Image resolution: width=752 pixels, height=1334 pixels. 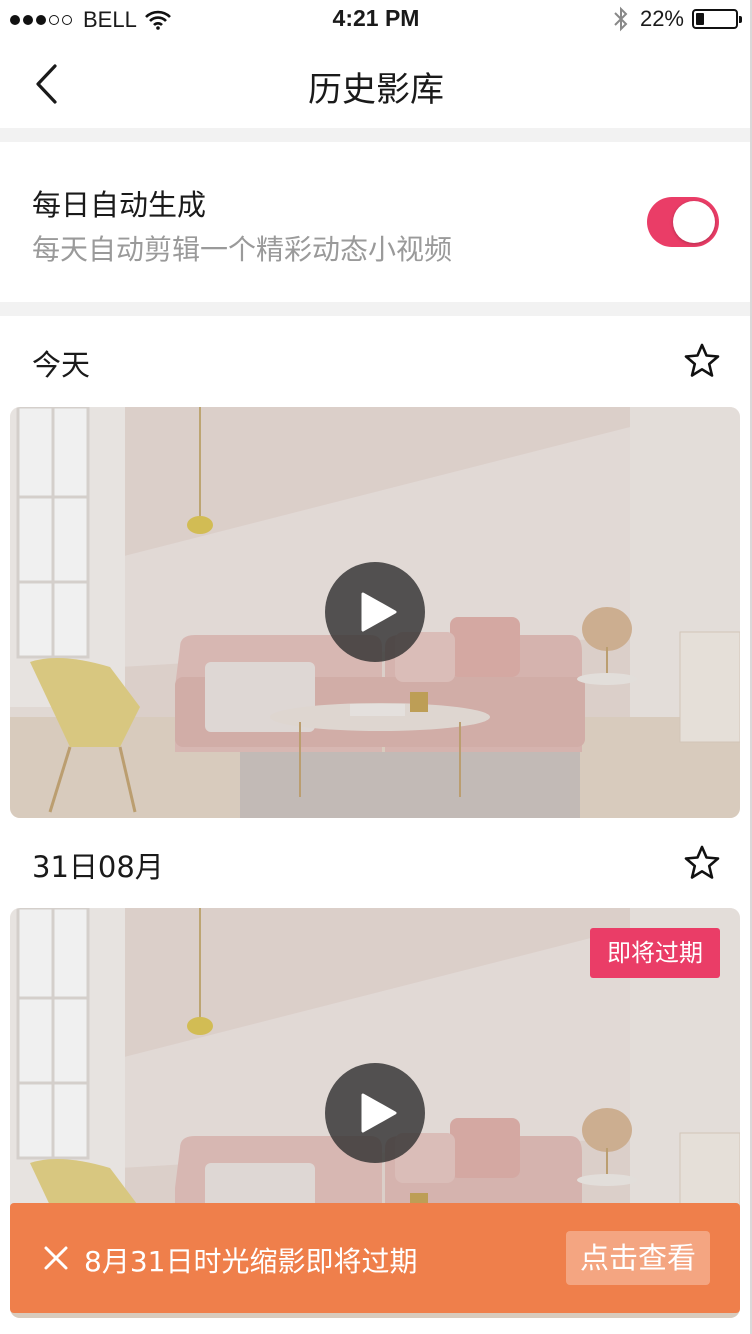 What do you see at coordinates (717, 19) in the screenshot?
I see `battery-icon` at bounding box center [717, 19].